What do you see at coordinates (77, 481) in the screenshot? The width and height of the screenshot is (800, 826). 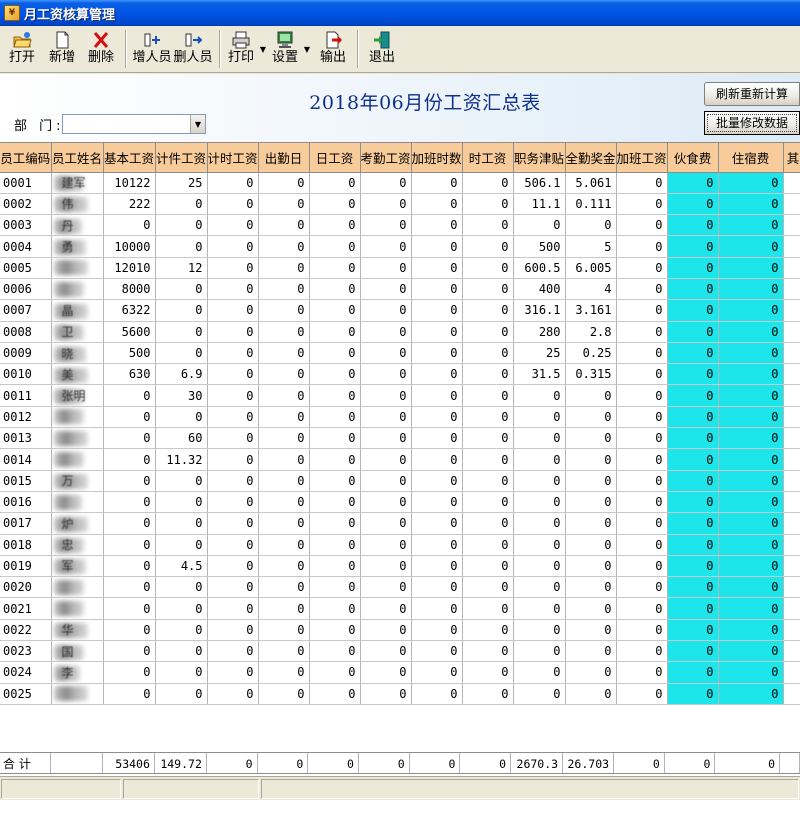 I see `employee-name-cell: 万` at bounding box center [77, 481].